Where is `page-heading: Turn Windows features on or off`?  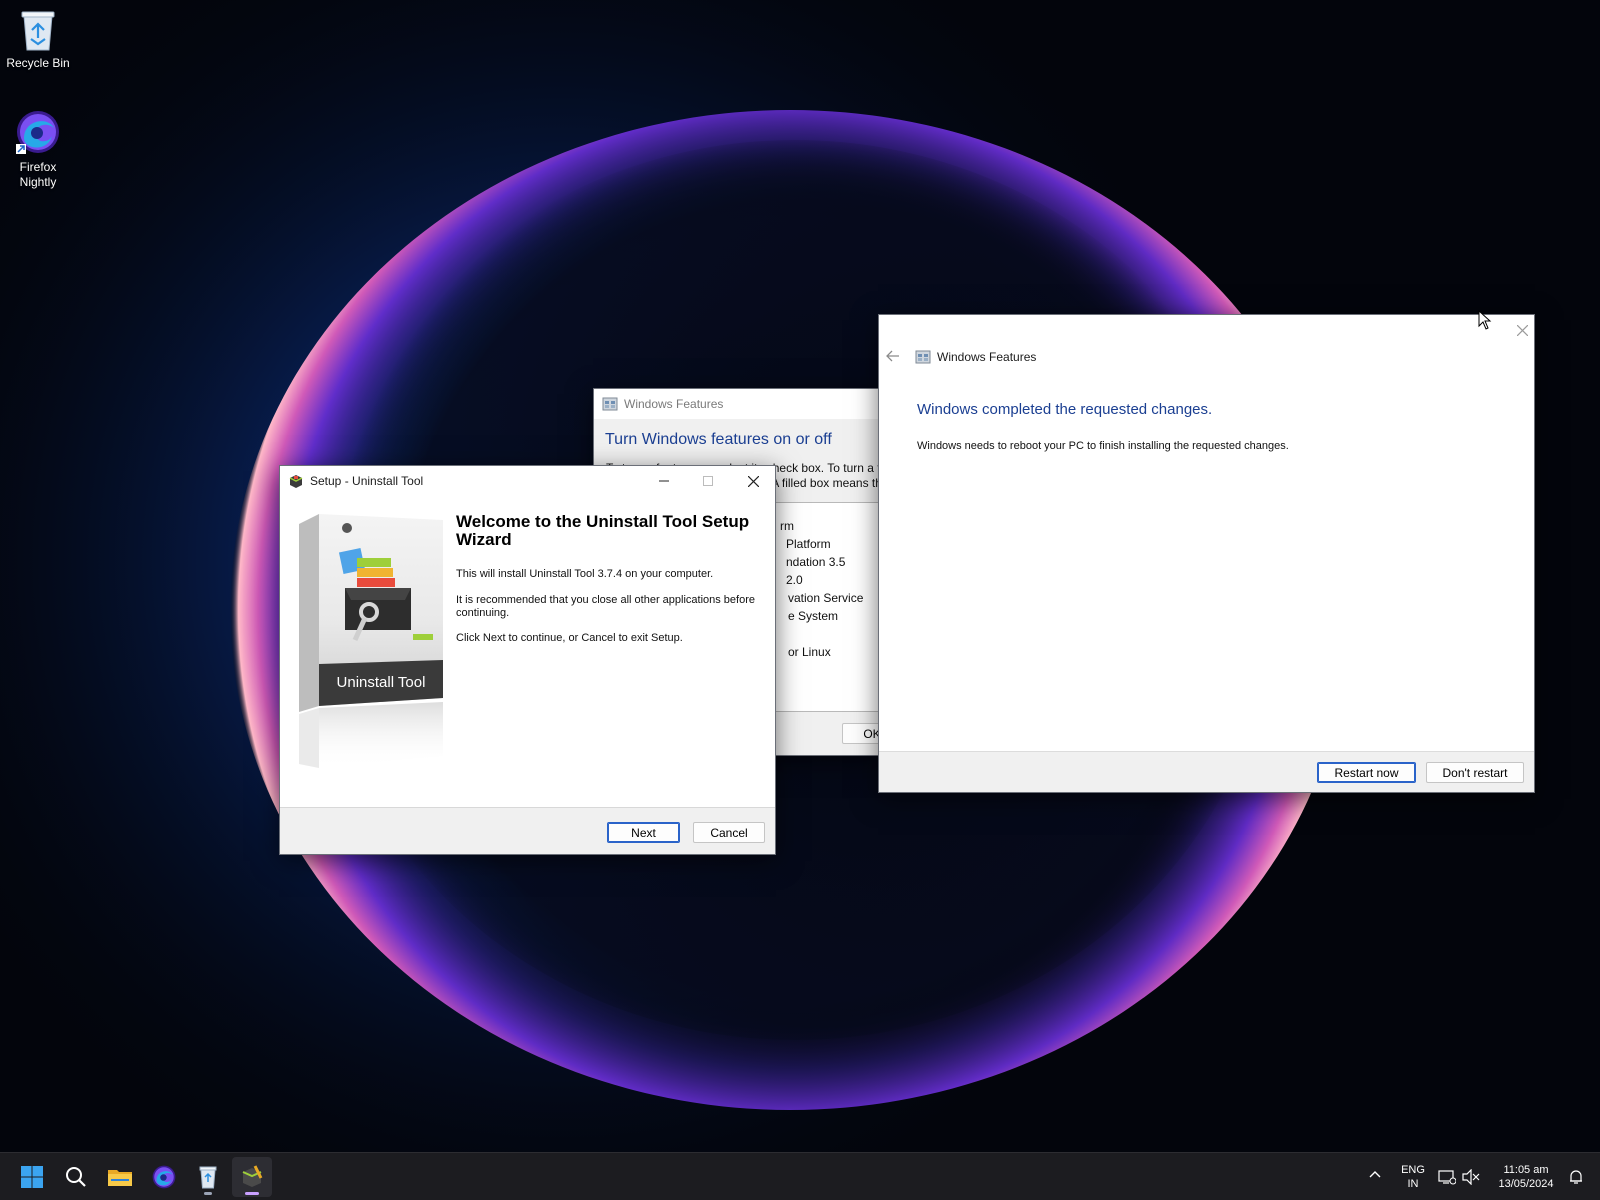 page-heading: Turn Windows features on or off is located at coordinates (718, 439).